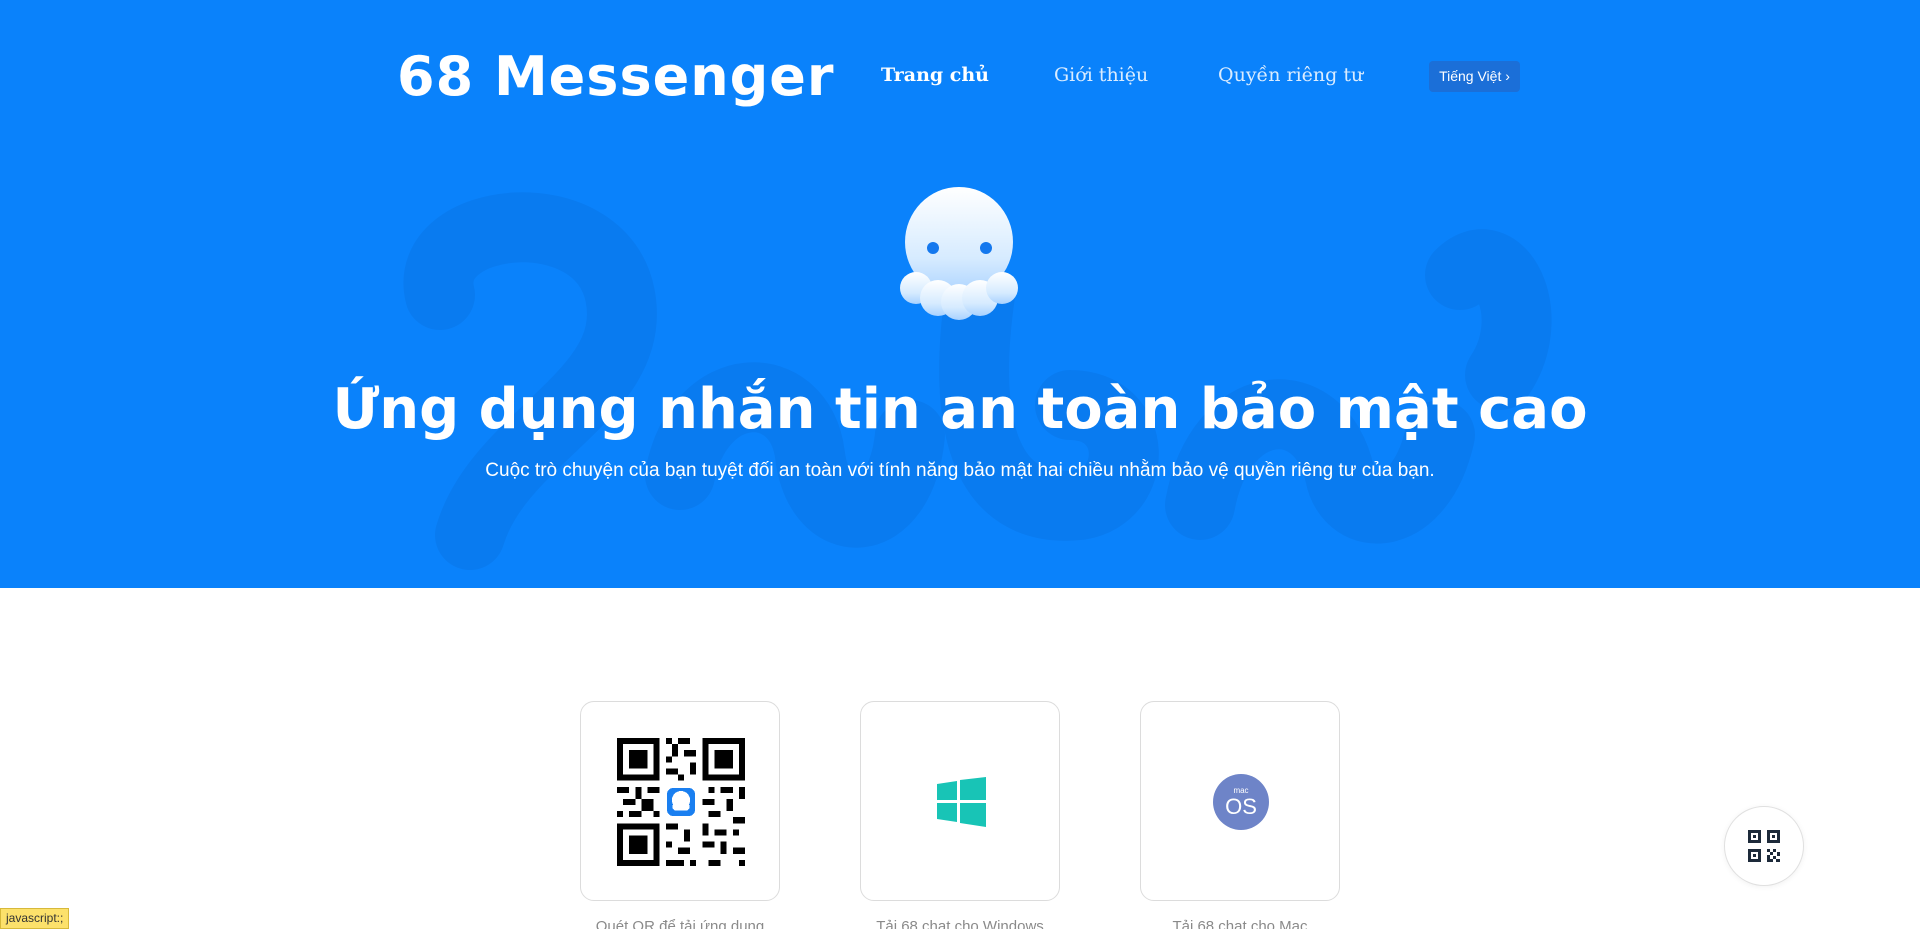  Describe the element at coordinates (960, 923) in the screenshot. I see `windows-download-caption: Tải 68 chat cho Windows` at that location.